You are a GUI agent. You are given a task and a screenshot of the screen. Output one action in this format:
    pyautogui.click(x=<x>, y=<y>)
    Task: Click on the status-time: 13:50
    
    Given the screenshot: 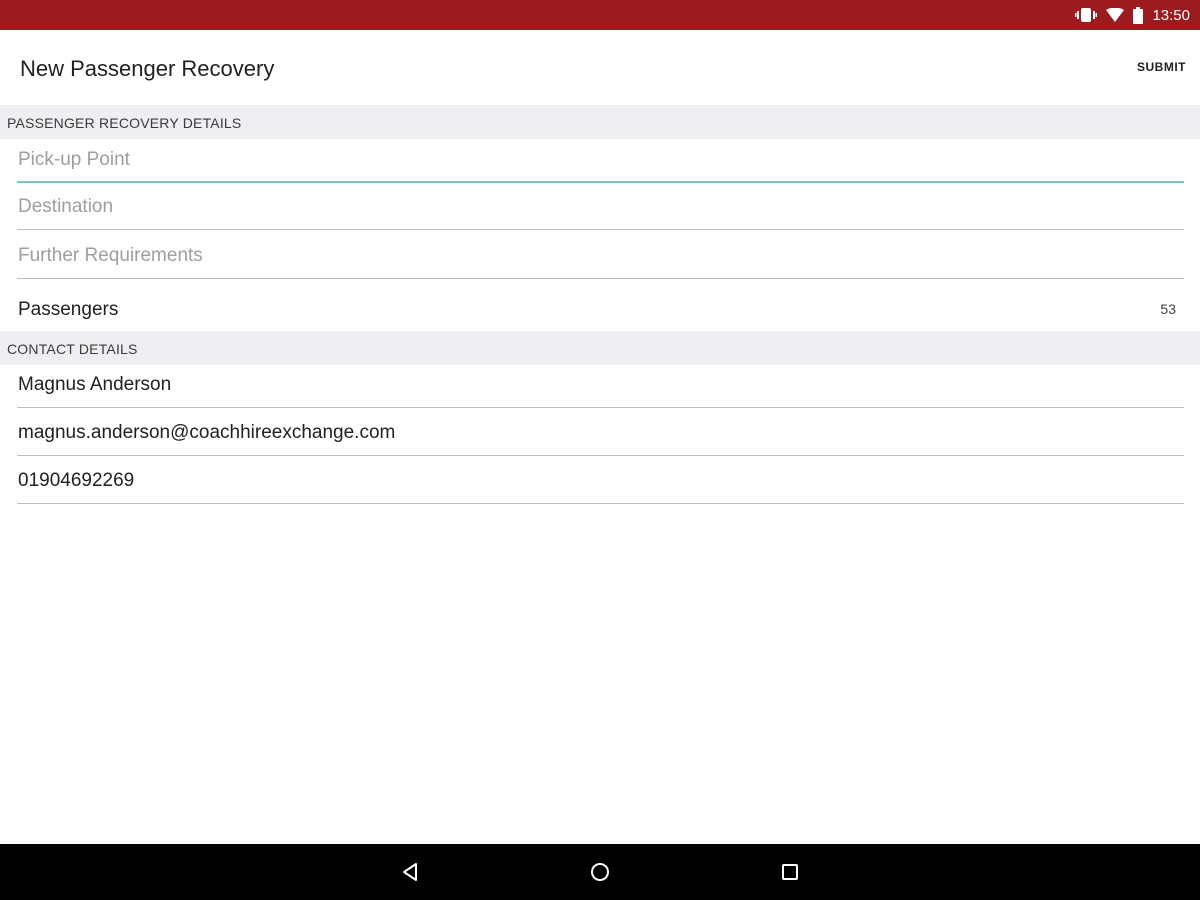 What is the action you would take?
    pyautogui.click(x=1171, y=15)
    